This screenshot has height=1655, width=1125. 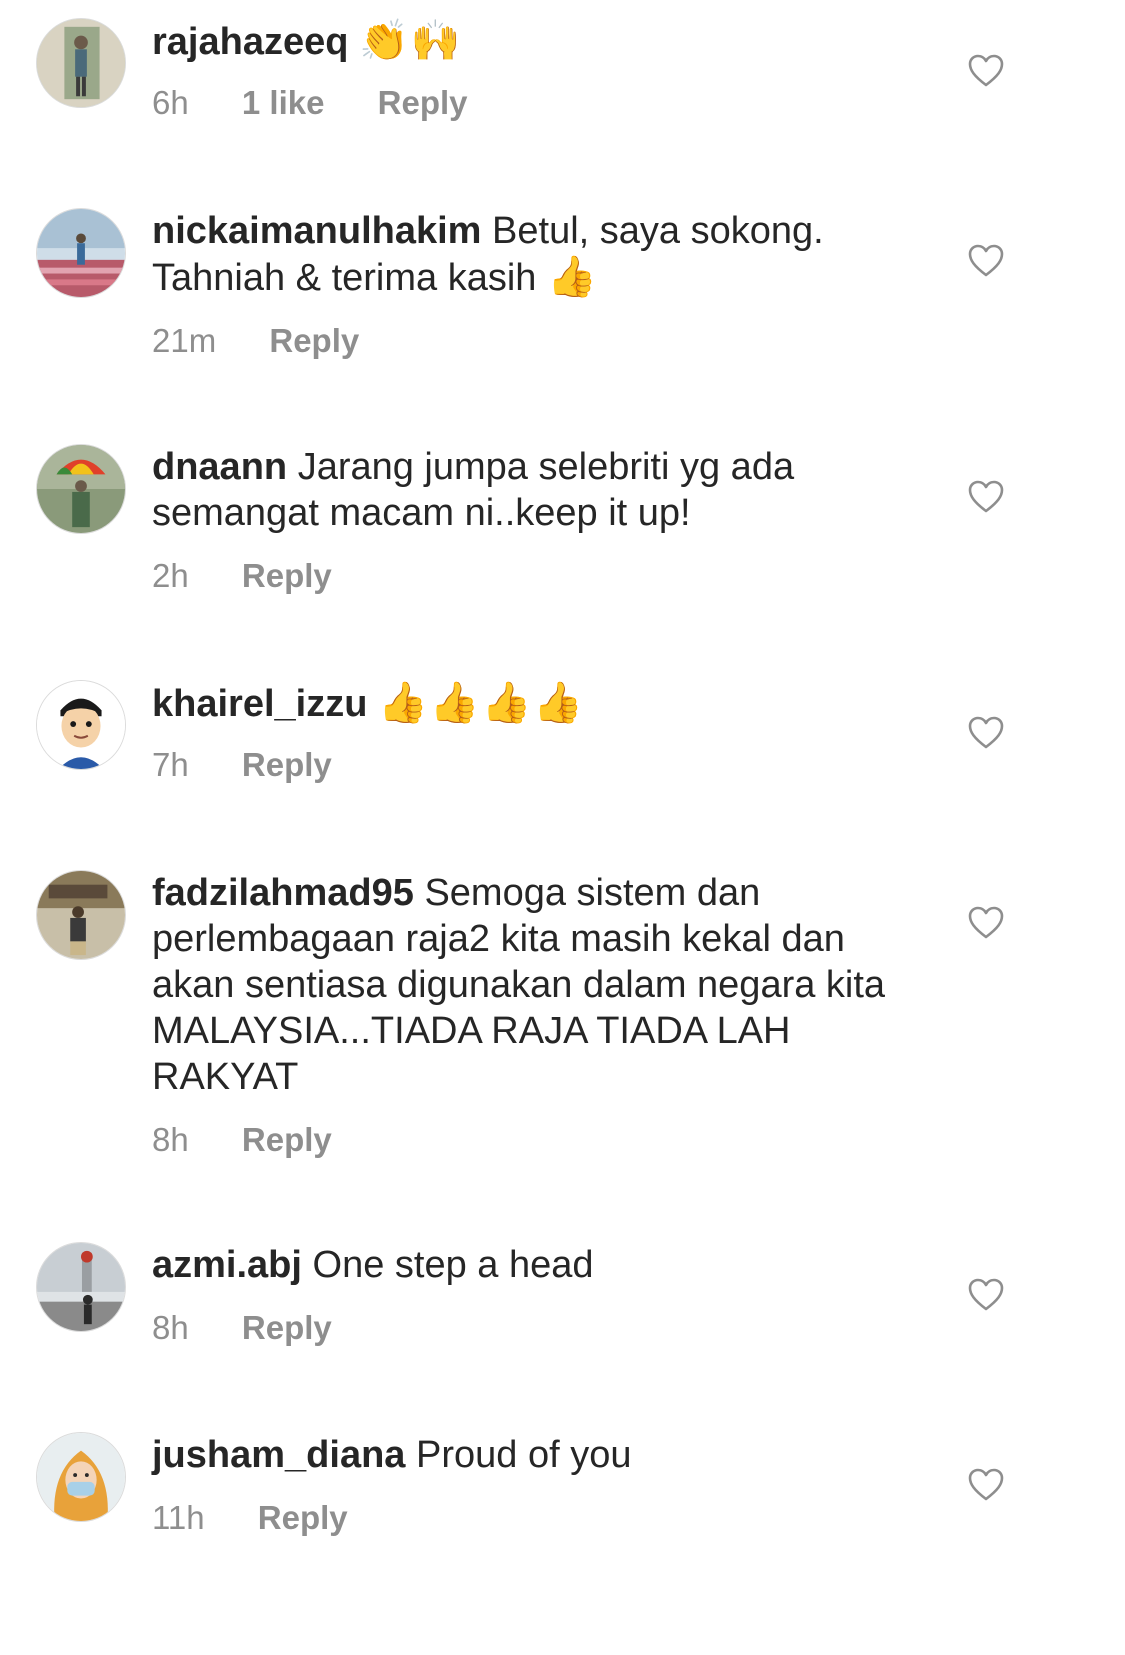 What do you see at coordinates (537, 1295) in the screenshot?
I see `comment-body: azmi.abj One step a head 8h Reply` at bounding box center [537, 1295].